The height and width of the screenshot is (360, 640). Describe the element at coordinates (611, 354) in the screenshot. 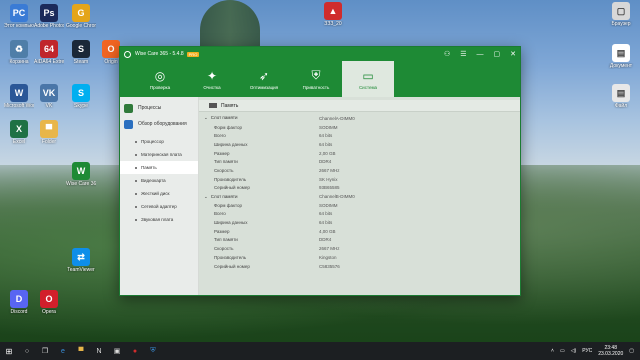

I see `clock-date: 23.03.2020` at that location.